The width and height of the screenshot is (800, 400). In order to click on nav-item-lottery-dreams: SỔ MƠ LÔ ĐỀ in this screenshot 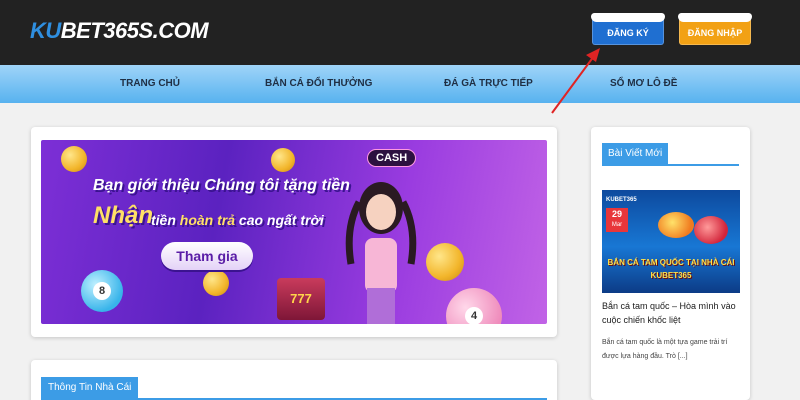, I will do `click(643, 84)`.